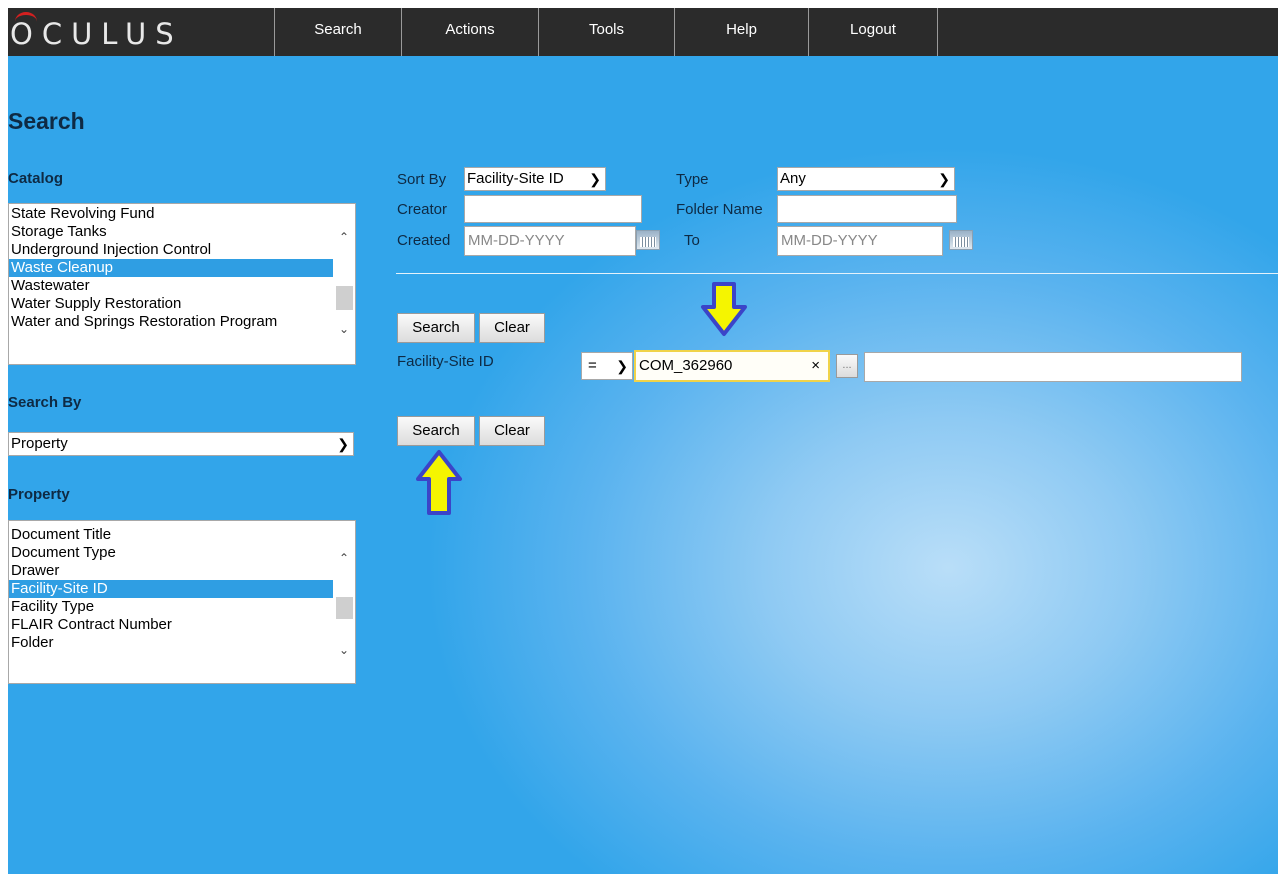 Image resolution: width=1278 pixels, height=874 pixels. I want to click on facility-site-id-value: COM_362960, so click(686, 365).